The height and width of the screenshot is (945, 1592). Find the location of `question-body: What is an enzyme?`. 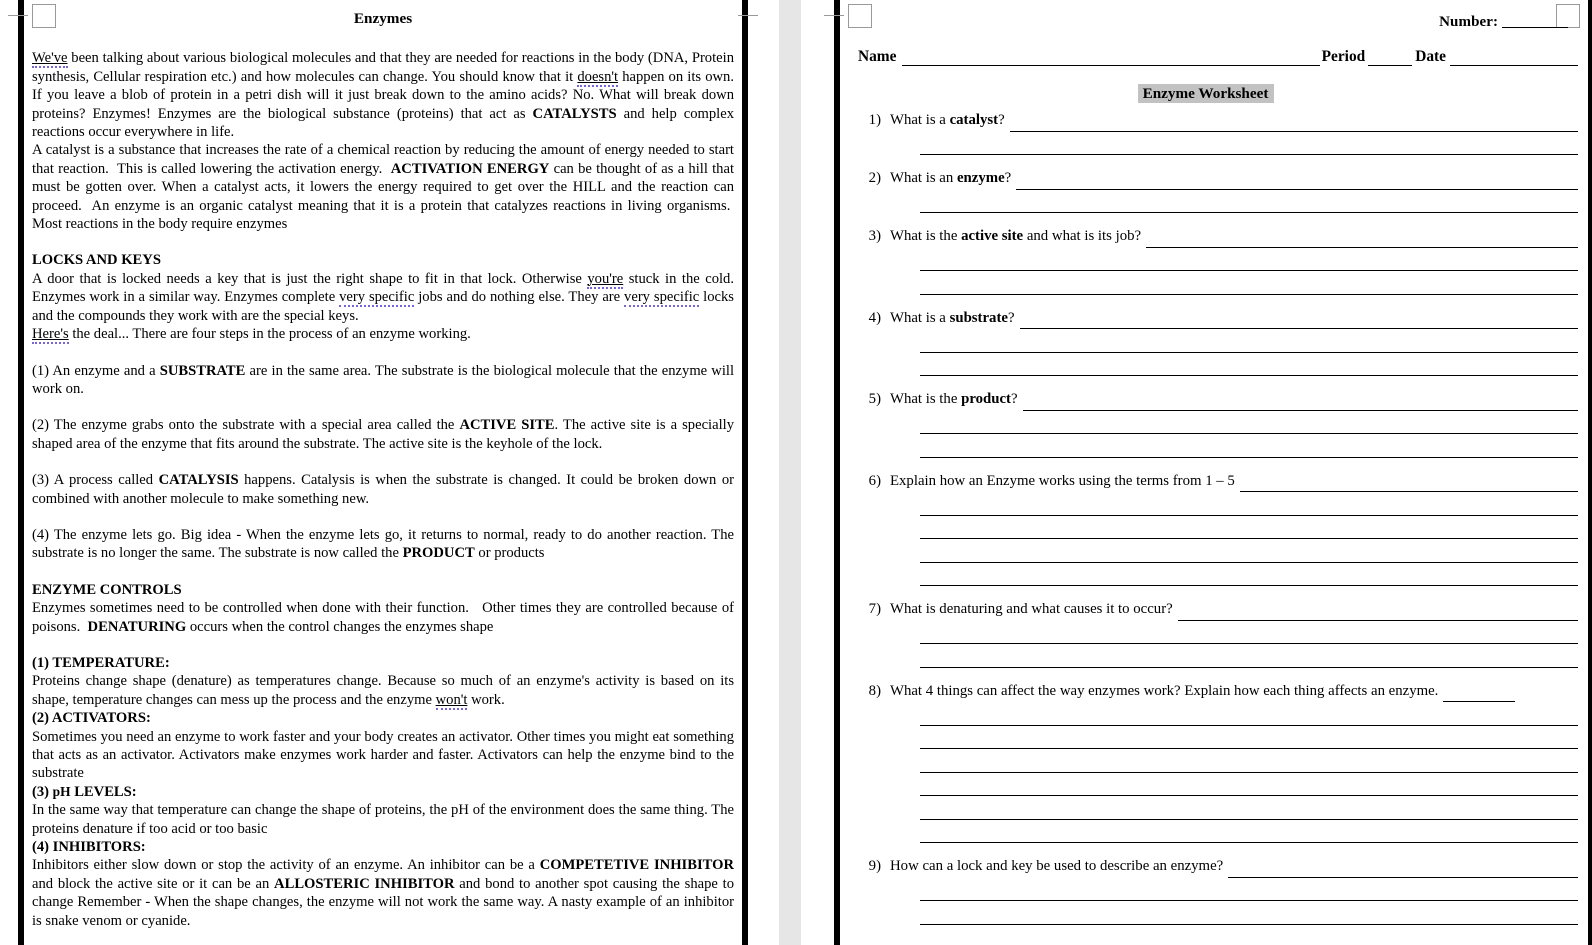

question-body: What is an enzyme? is located at coordinates (1234, 190).